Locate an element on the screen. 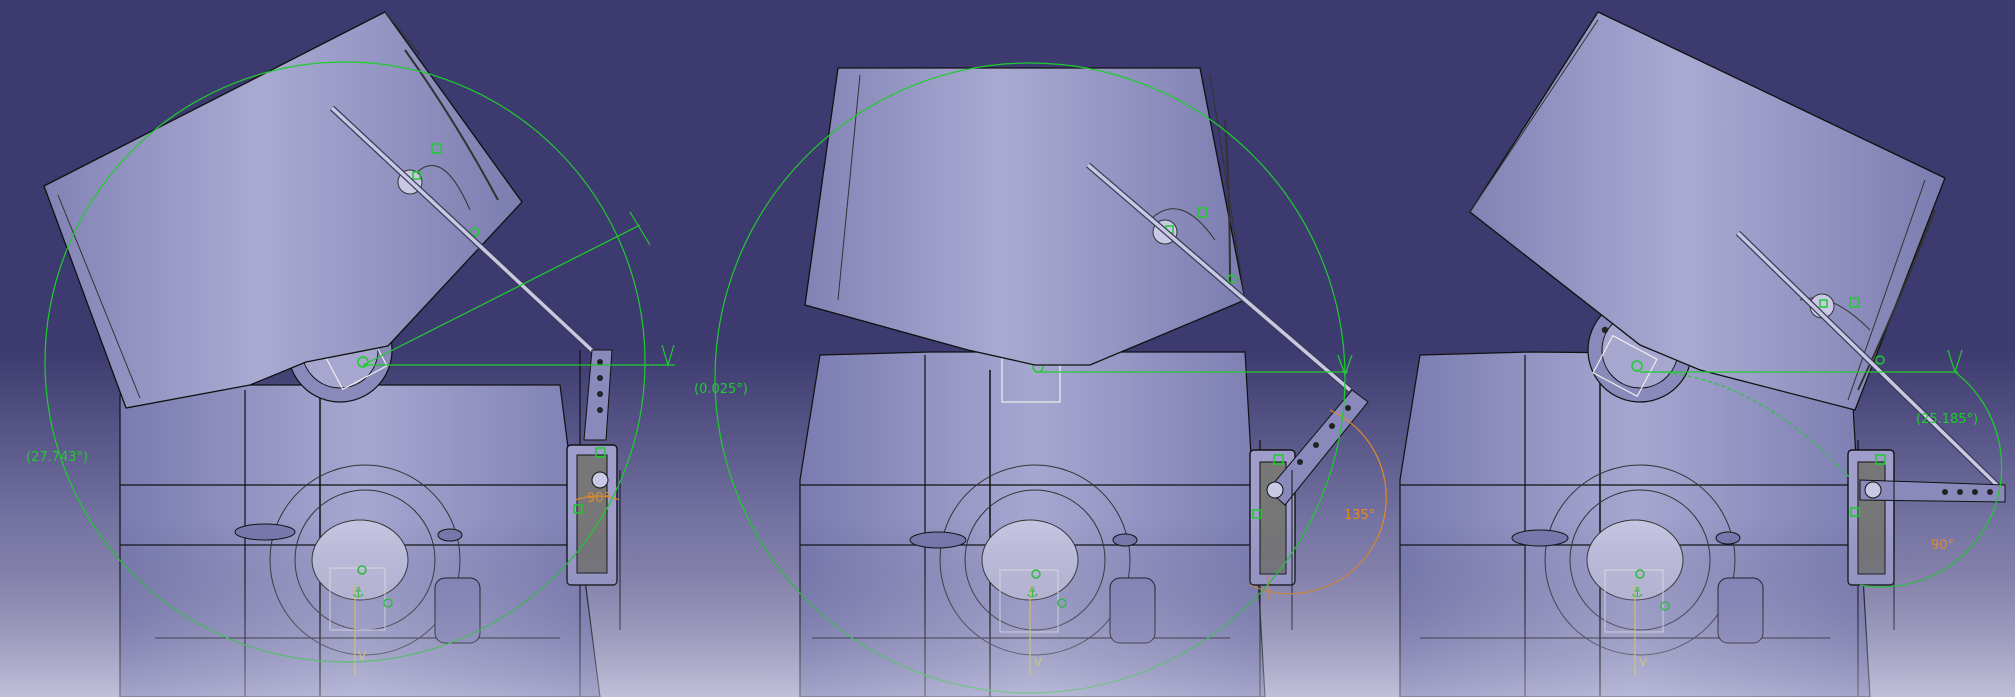  servo-angle-label-right: 90° is located at coordinates (1943, 545).